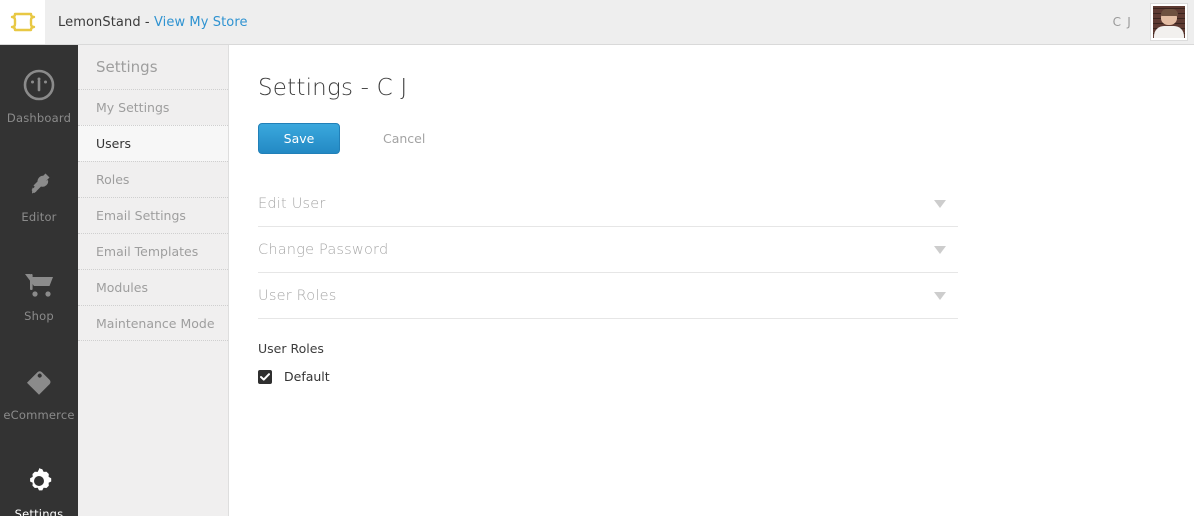 The height and width of the screenshot is (516, 1194). Describe the element at coordinates (297, 295) in the screenshot. I see `accordion-label: User Roles` at that location.